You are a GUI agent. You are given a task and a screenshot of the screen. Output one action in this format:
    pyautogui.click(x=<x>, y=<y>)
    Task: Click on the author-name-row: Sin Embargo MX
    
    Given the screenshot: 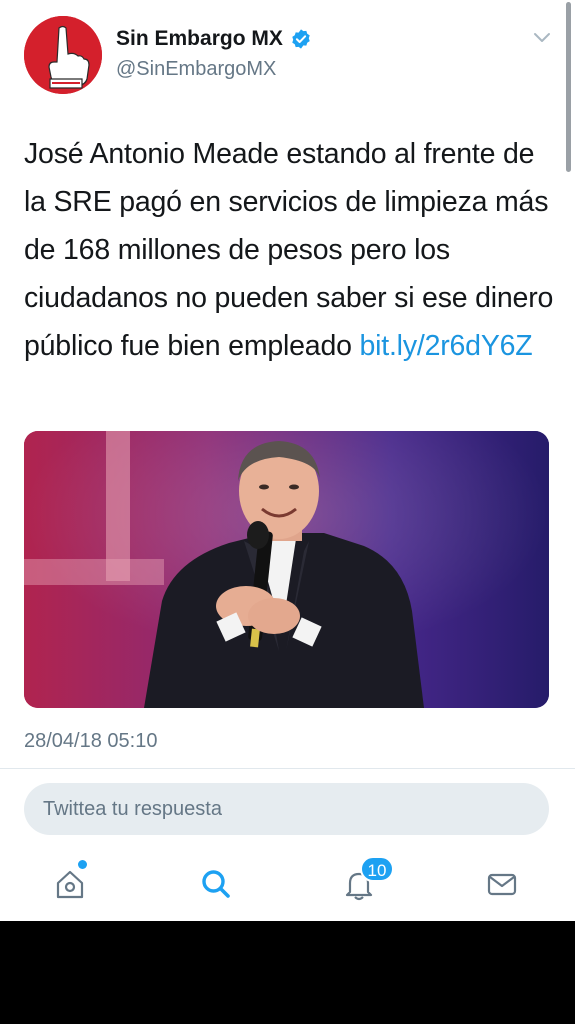 What is the action you would take?
    pyautogui.click(x=214, y=39)
    